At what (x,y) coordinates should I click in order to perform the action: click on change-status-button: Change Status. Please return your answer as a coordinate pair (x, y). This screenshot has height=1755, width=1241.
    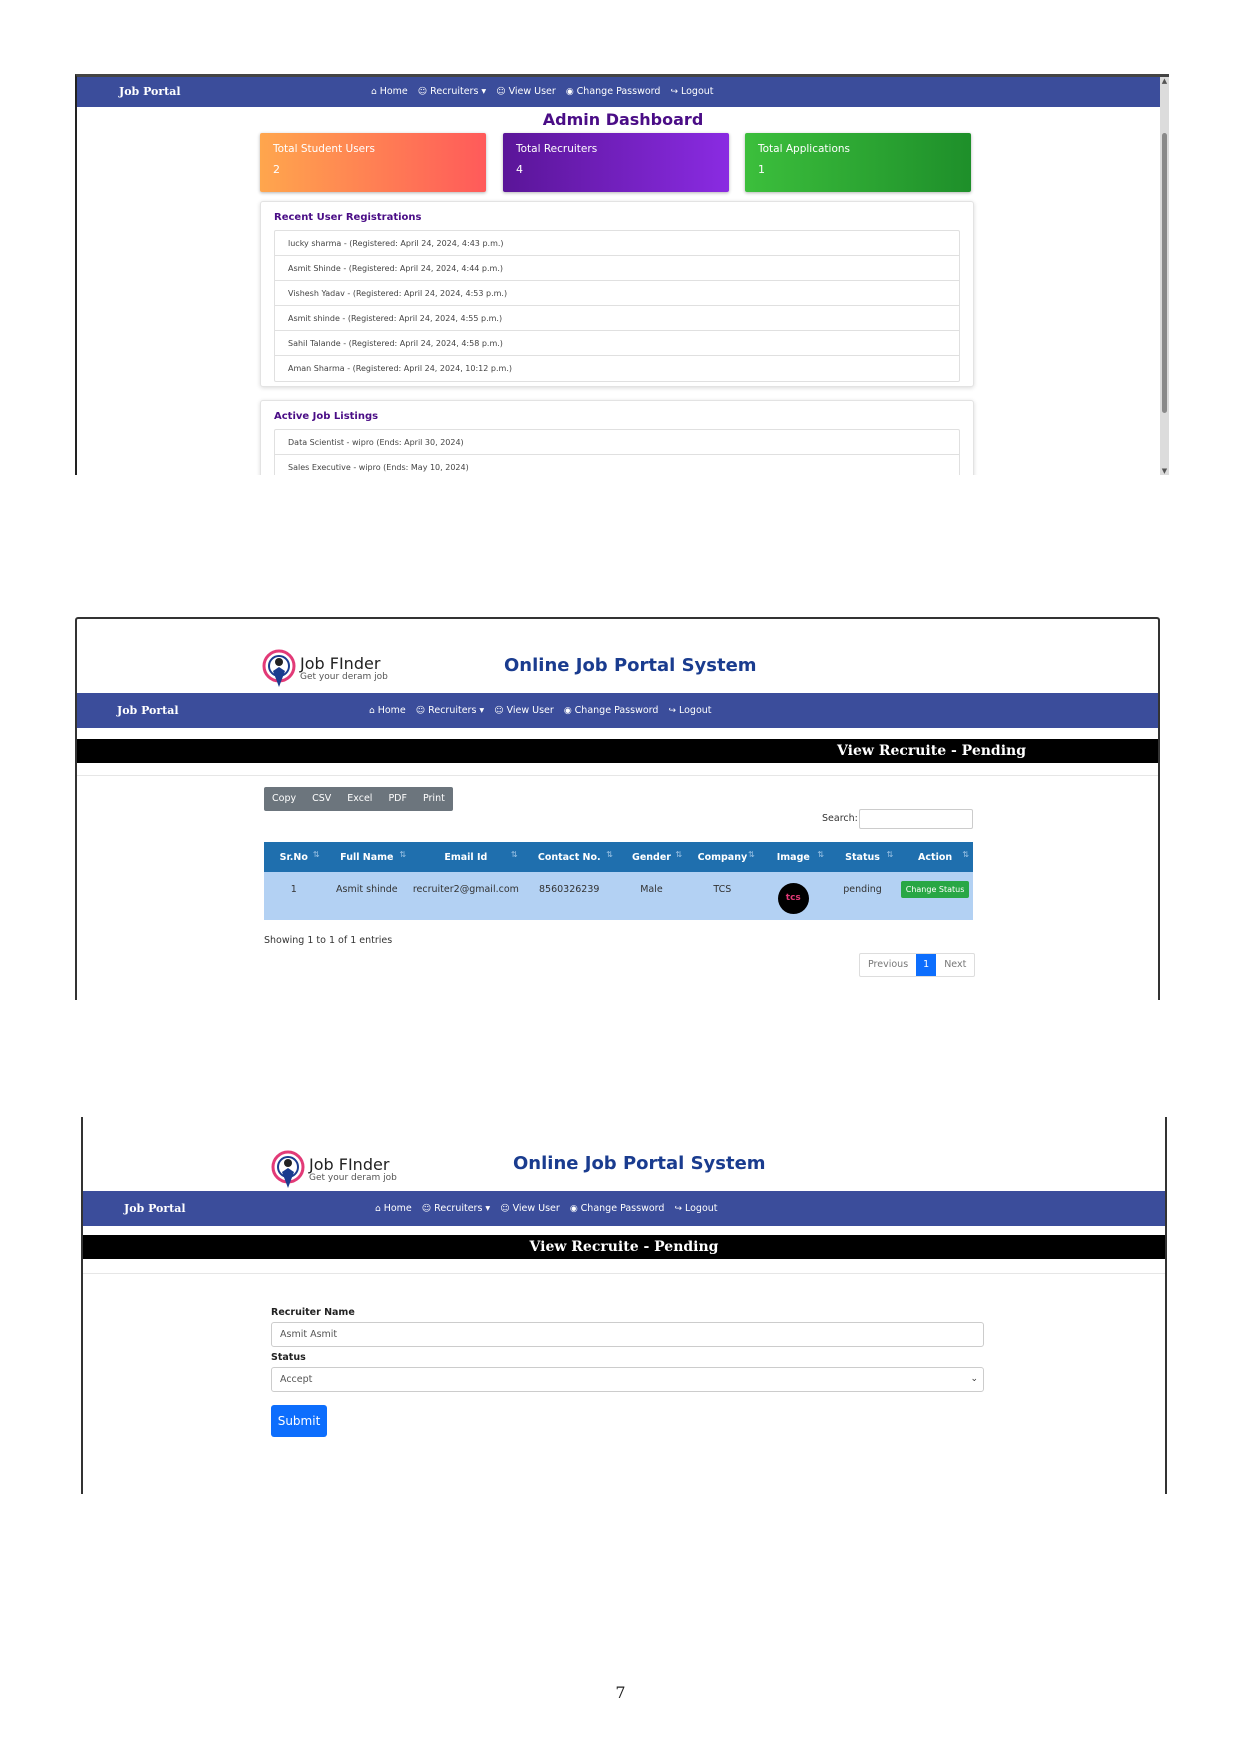
    Looking at the image, I should click on (935, 889).